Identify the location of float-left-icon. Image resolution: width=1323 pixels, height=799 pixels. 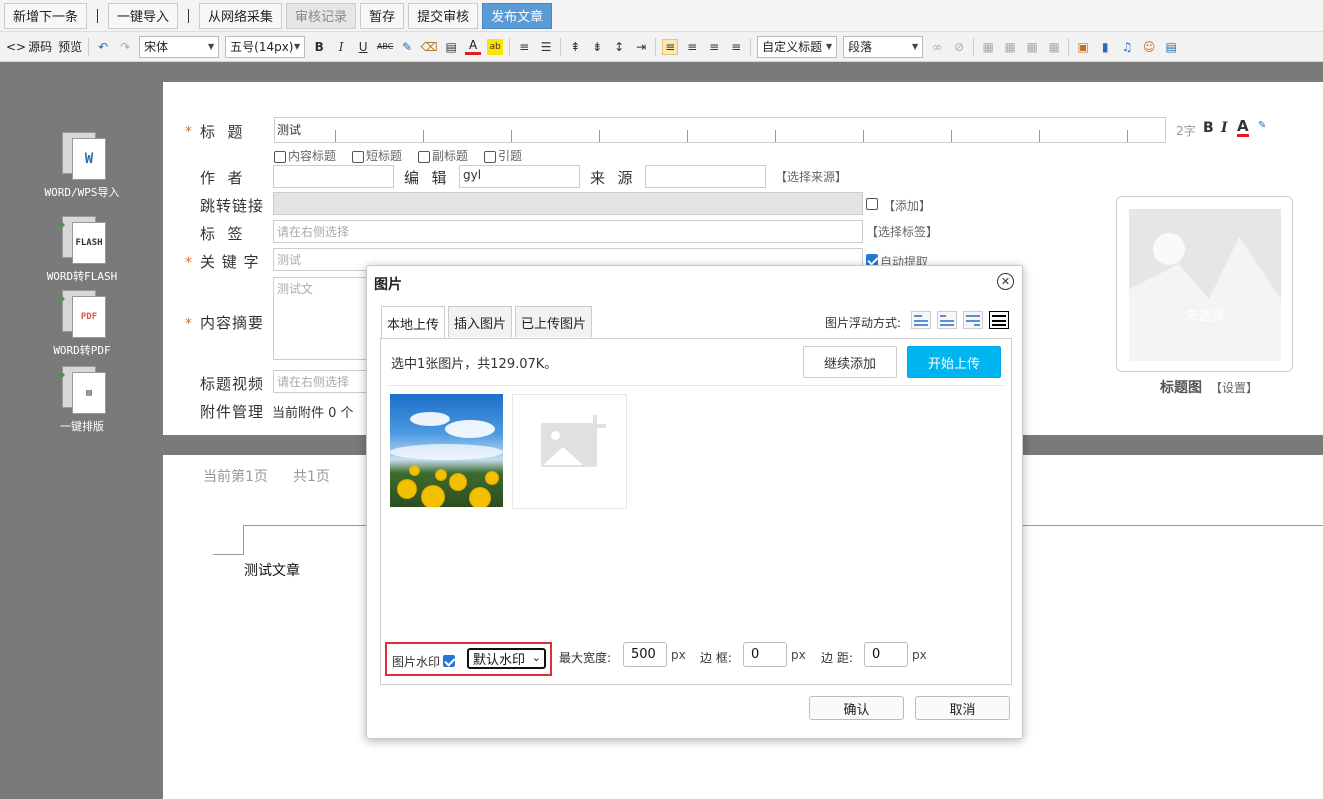
(947, 320).